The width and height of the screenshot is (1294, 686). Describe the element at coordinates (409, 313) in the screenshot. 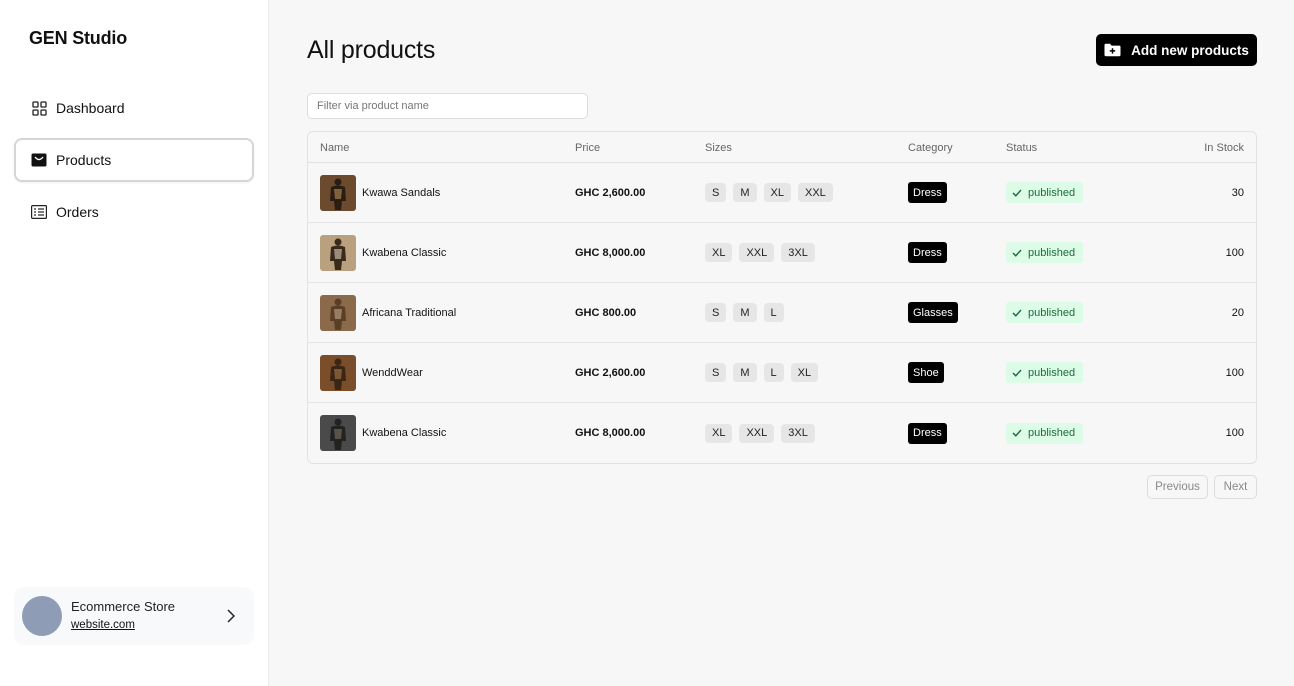

I see `product-name: Africana Traditional` at that location.